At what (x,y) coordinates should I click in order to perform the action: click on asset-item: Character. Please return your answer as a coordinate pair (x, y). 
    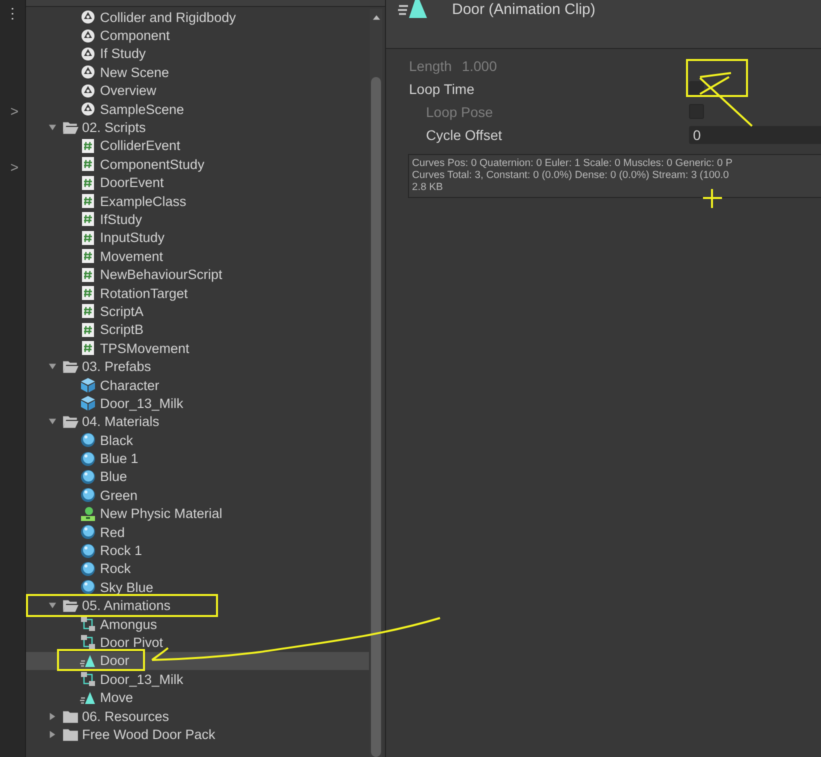
    Looking at the image, I should click on (197, 385).